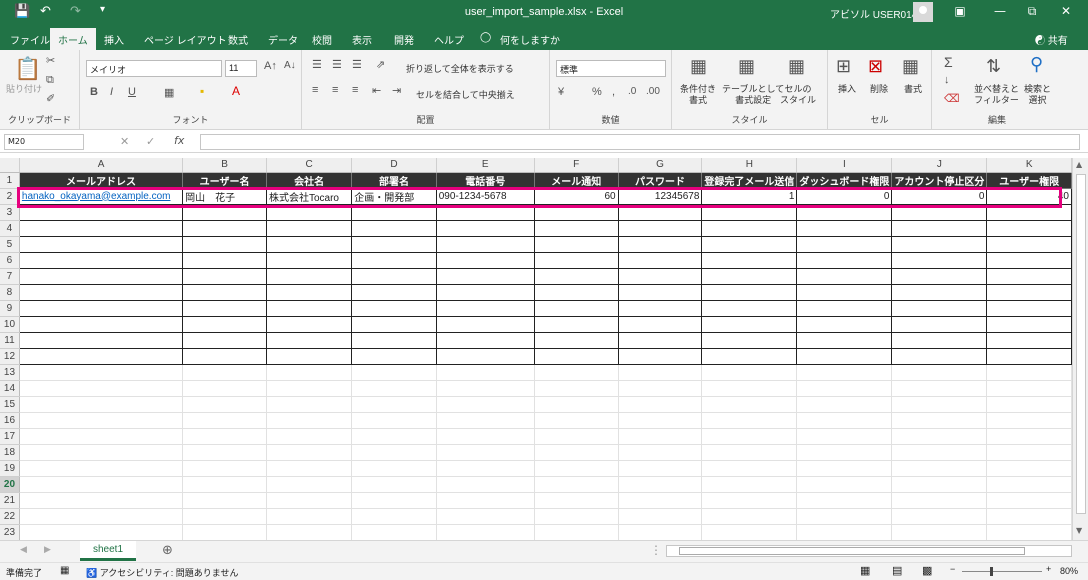 This screenshot has height=580, width=1088. I want to click on scroll-up-icon: ▲, so click(1079, 164).